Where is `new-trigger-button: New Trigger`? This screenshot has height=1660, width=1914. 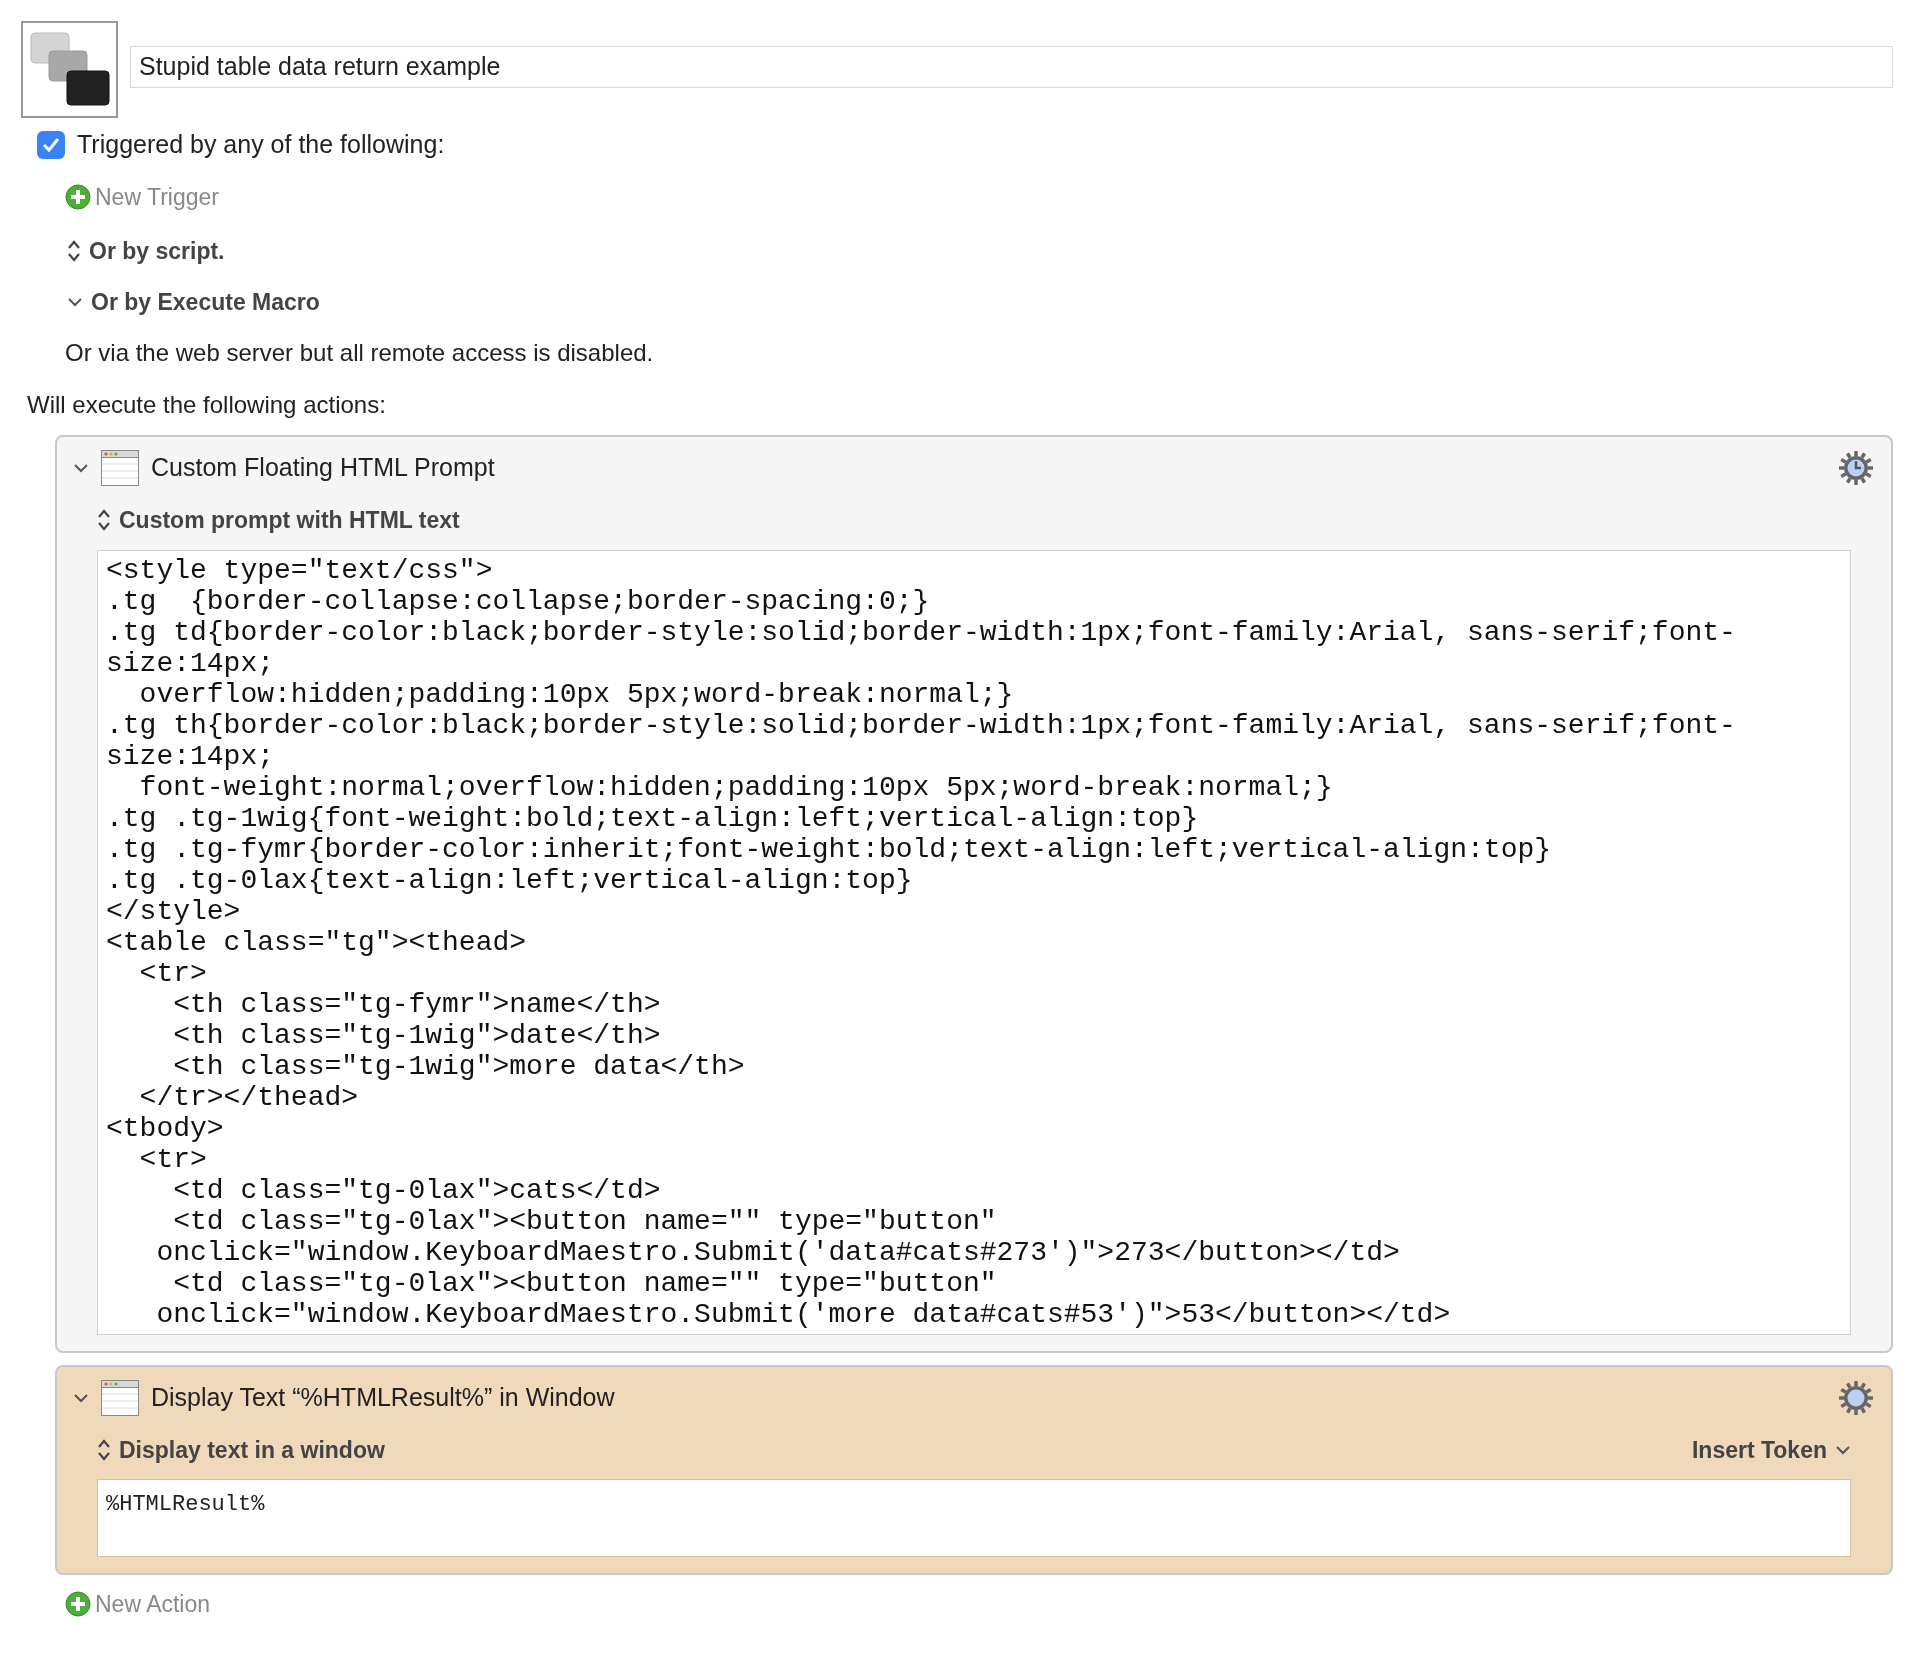 new-trigger-button: New Trigger is located at coordinates (142, 196).